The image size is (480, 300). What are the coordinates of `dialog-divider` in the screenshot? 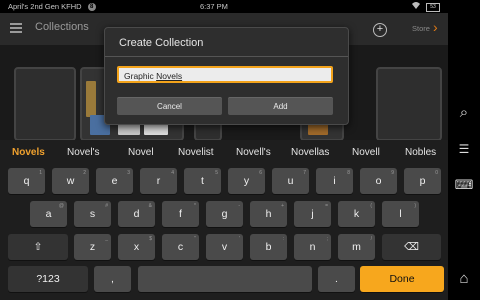 It's located at (226, 56).